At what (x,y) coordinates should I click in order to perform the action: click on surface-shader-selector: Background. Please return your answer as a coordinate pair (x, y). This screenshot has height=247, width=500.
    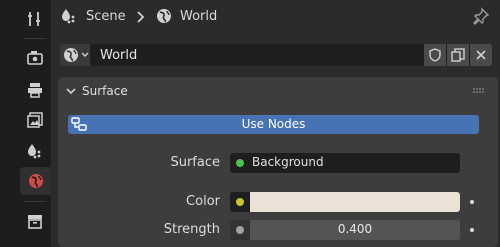
    Looking at the image, I should click on (345, 163).